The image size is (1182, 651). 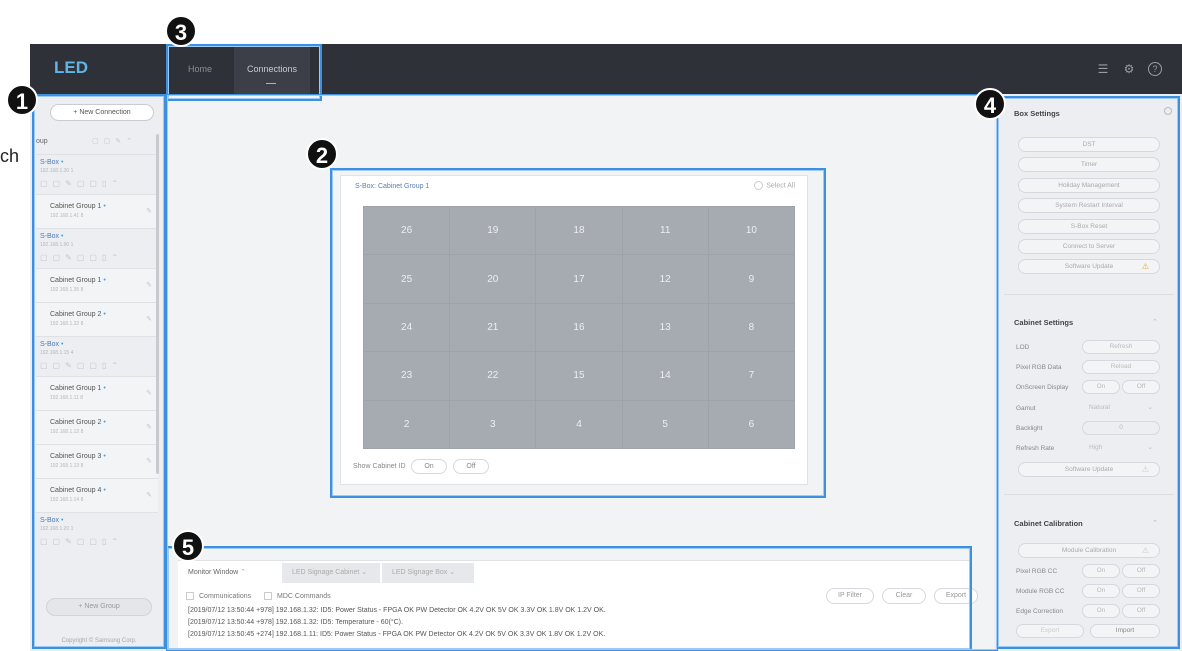 I want to click on cropped-text: ch, so click(x=10, y=156).